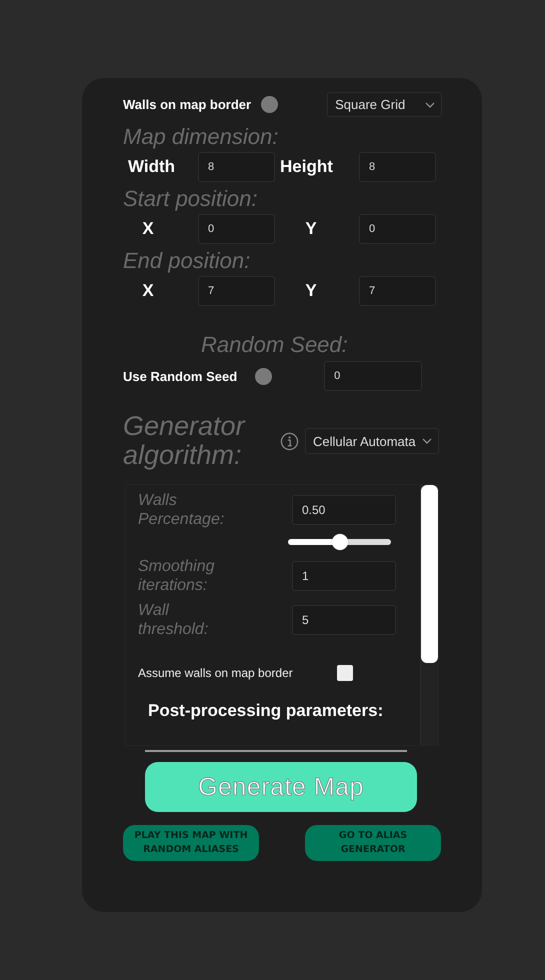 The image size is (545, 980). What do you see at coordinates (344, 620) in the screenshot?
I see `input-field: 5` at bounding box center [344, 620].